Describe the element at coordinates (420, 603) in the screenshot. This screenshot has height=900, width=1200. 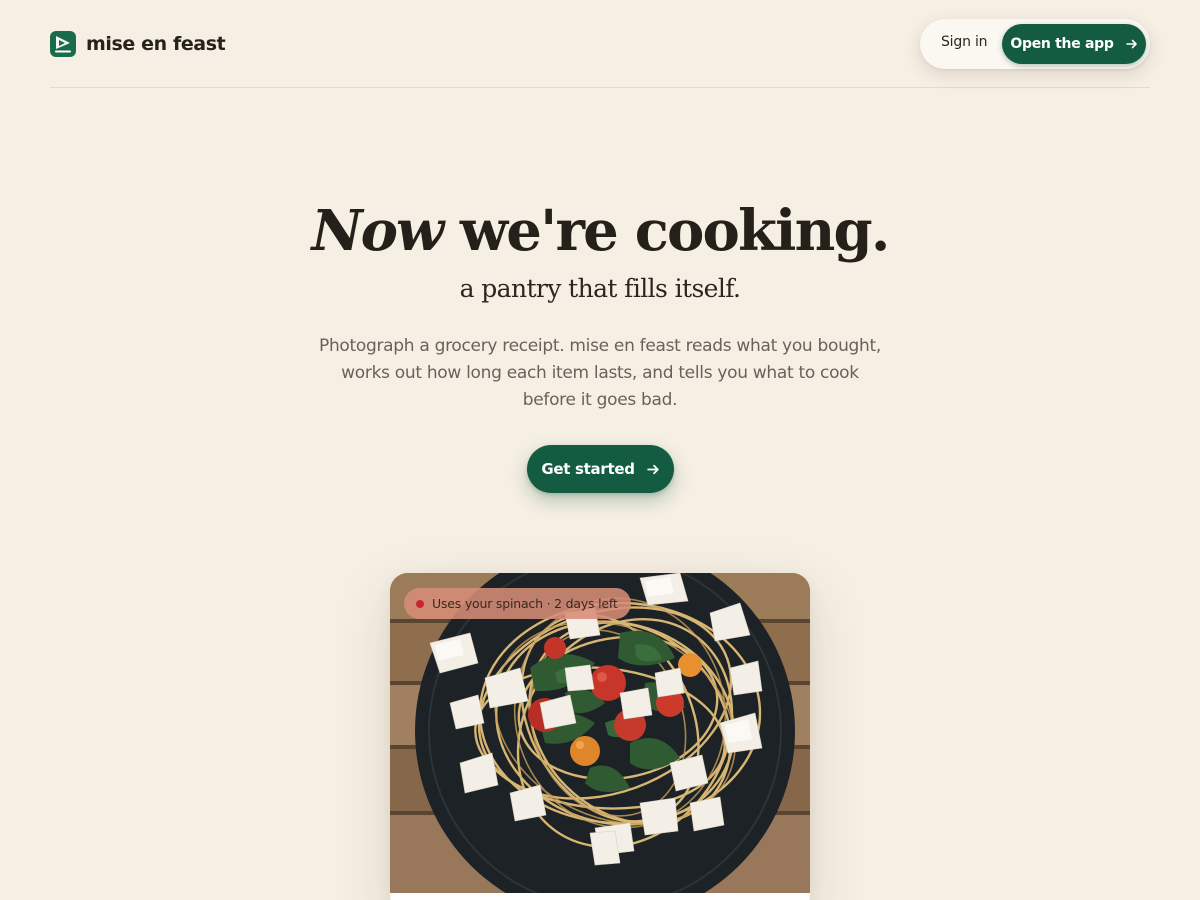
I see `alert-dot-icon` at that location.